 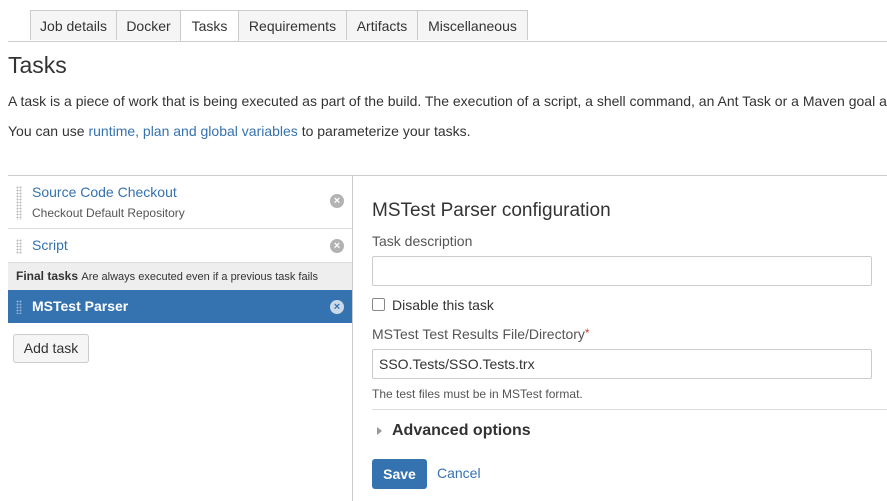 I want to click on task-title: MSTest Parser, so click(x=80, y=306).